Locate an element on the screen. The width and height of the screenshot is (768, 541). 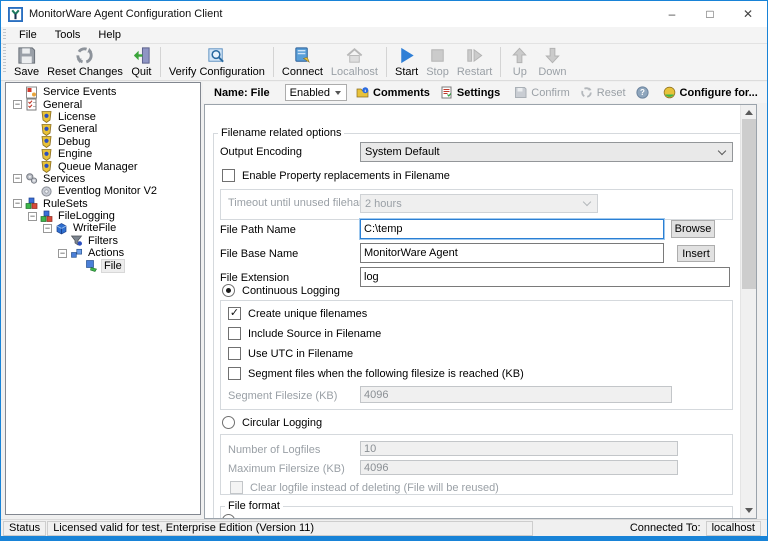
output-encoding-select: System Default is located at coordinates (546, 152).